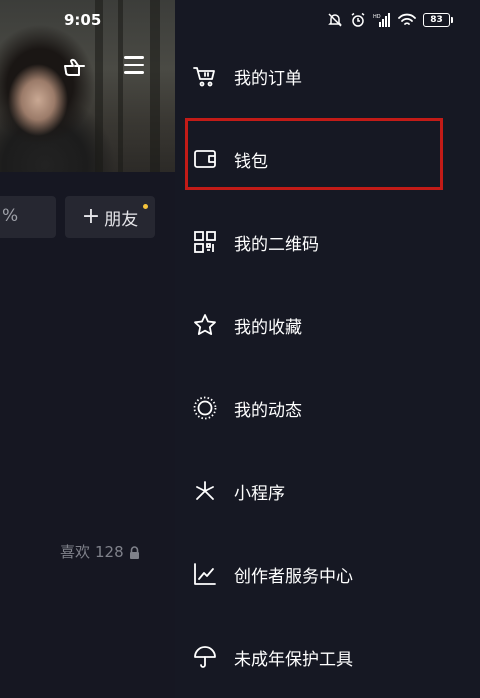 This screenshot has height=698, width=480. Describe the element at coordinates (268, 327) in the screenshot. I see `menu-item-label: 我的收藏` at that location.